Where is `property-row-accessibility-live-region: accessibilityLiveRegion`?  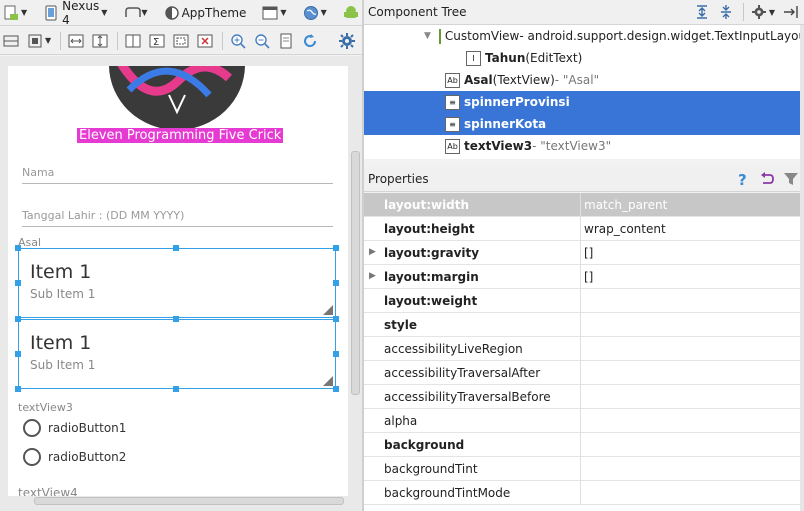
property-row-accessibility-live-region: accessibilityLiveRegion is located at coordinates (582, 349).